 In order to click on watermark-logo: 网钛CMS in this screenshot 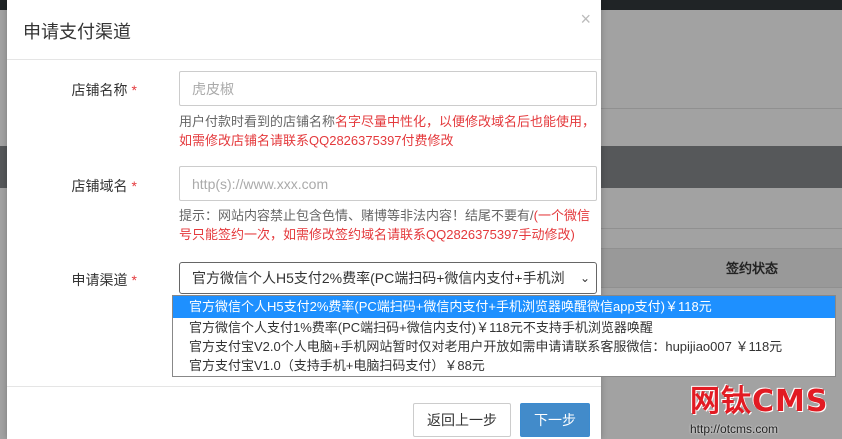, I will do `click(759, 401)`.